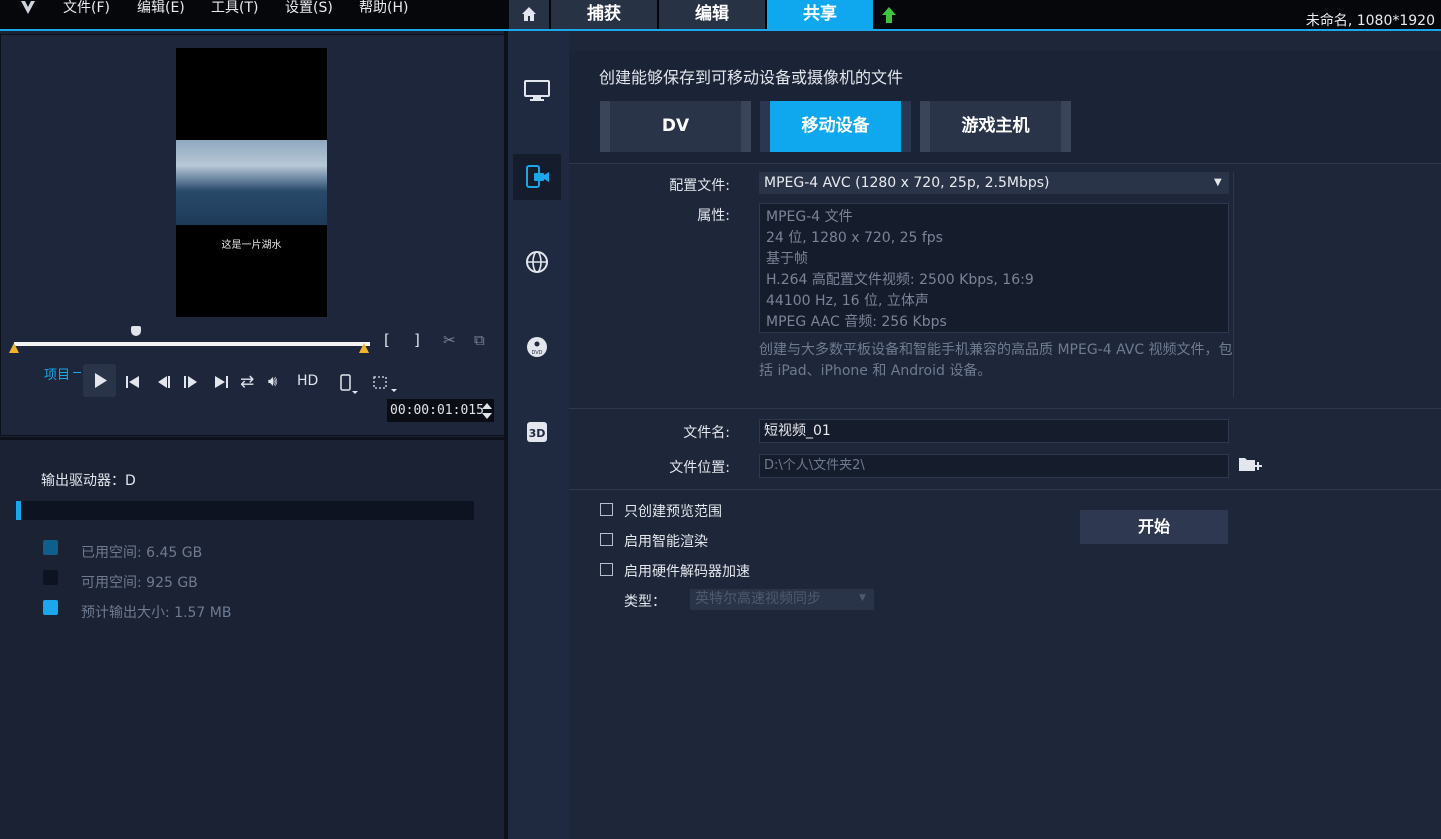 This screenshot has height=839, width=1441. I want to click on type-label: 类型：, so click(645, 602).